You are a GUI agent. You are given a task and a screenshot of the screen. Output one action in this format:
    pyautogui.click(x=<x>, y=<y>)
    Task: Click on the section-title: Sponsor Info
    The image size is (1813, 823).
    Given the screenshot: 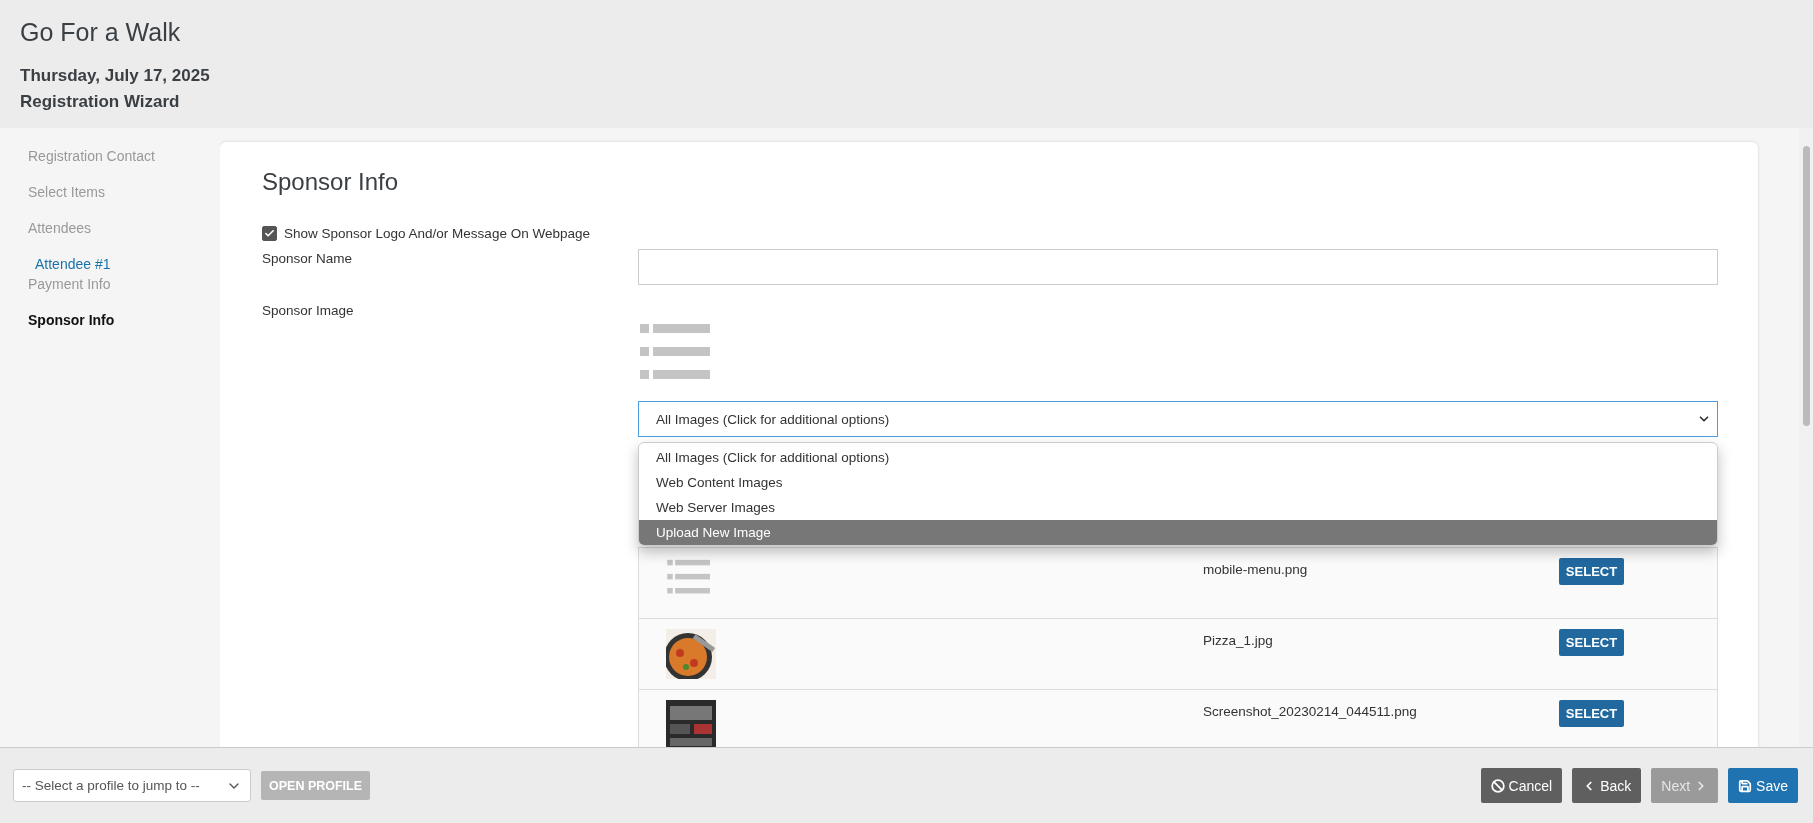 What is the action you would take?
    pyautogui.click(x=331, y=182)
    